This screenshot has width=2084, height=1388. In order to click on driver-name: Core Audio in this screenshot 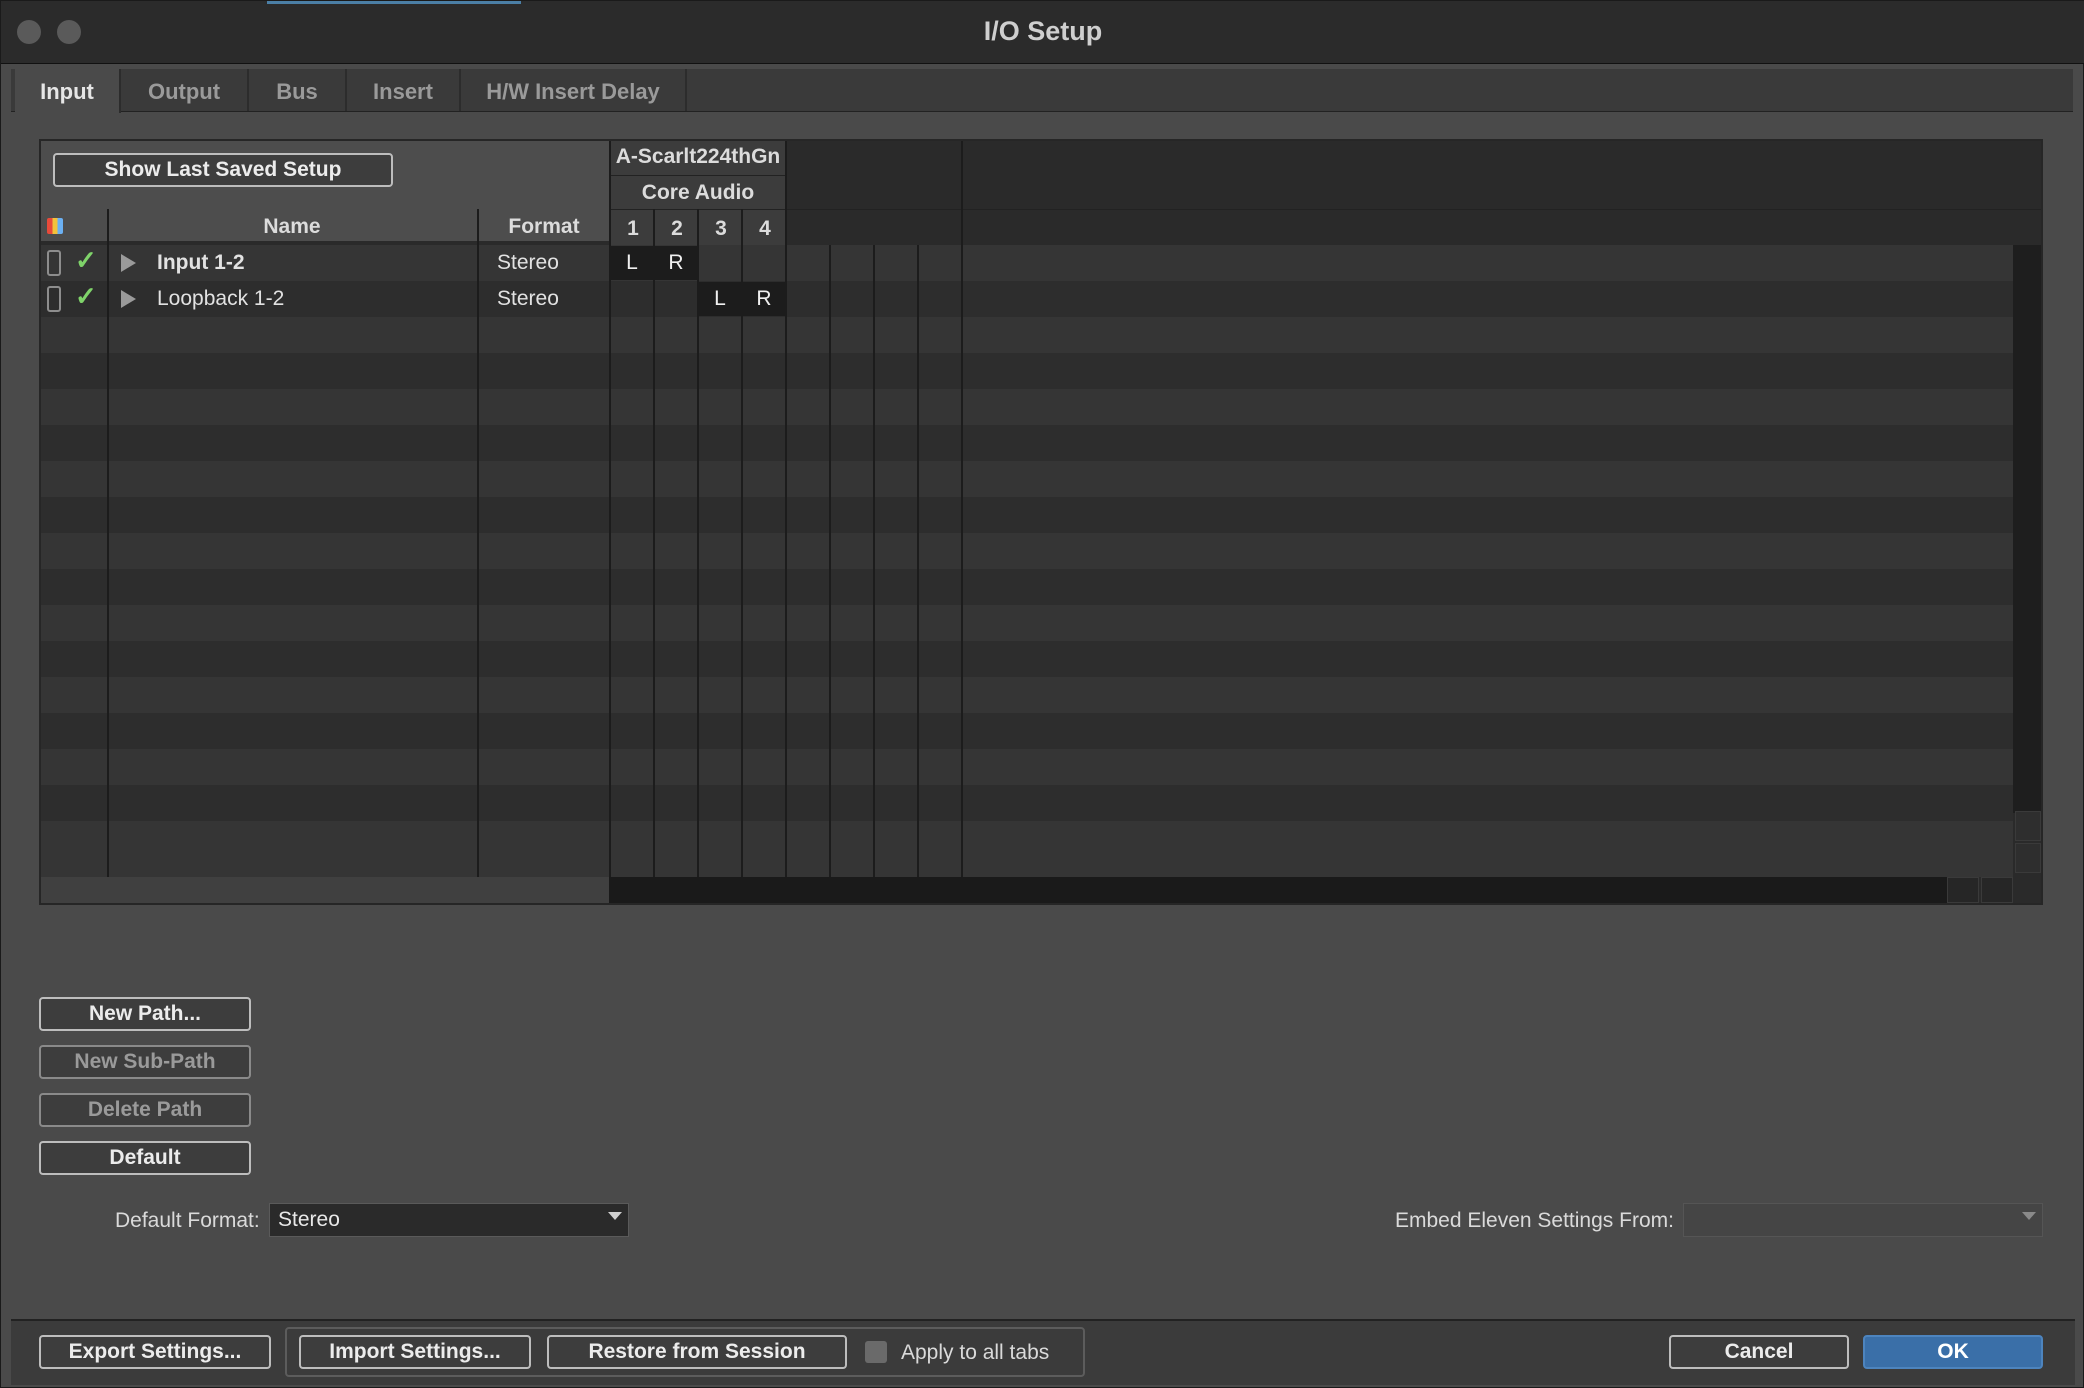, I will do `click(698, 192)`.